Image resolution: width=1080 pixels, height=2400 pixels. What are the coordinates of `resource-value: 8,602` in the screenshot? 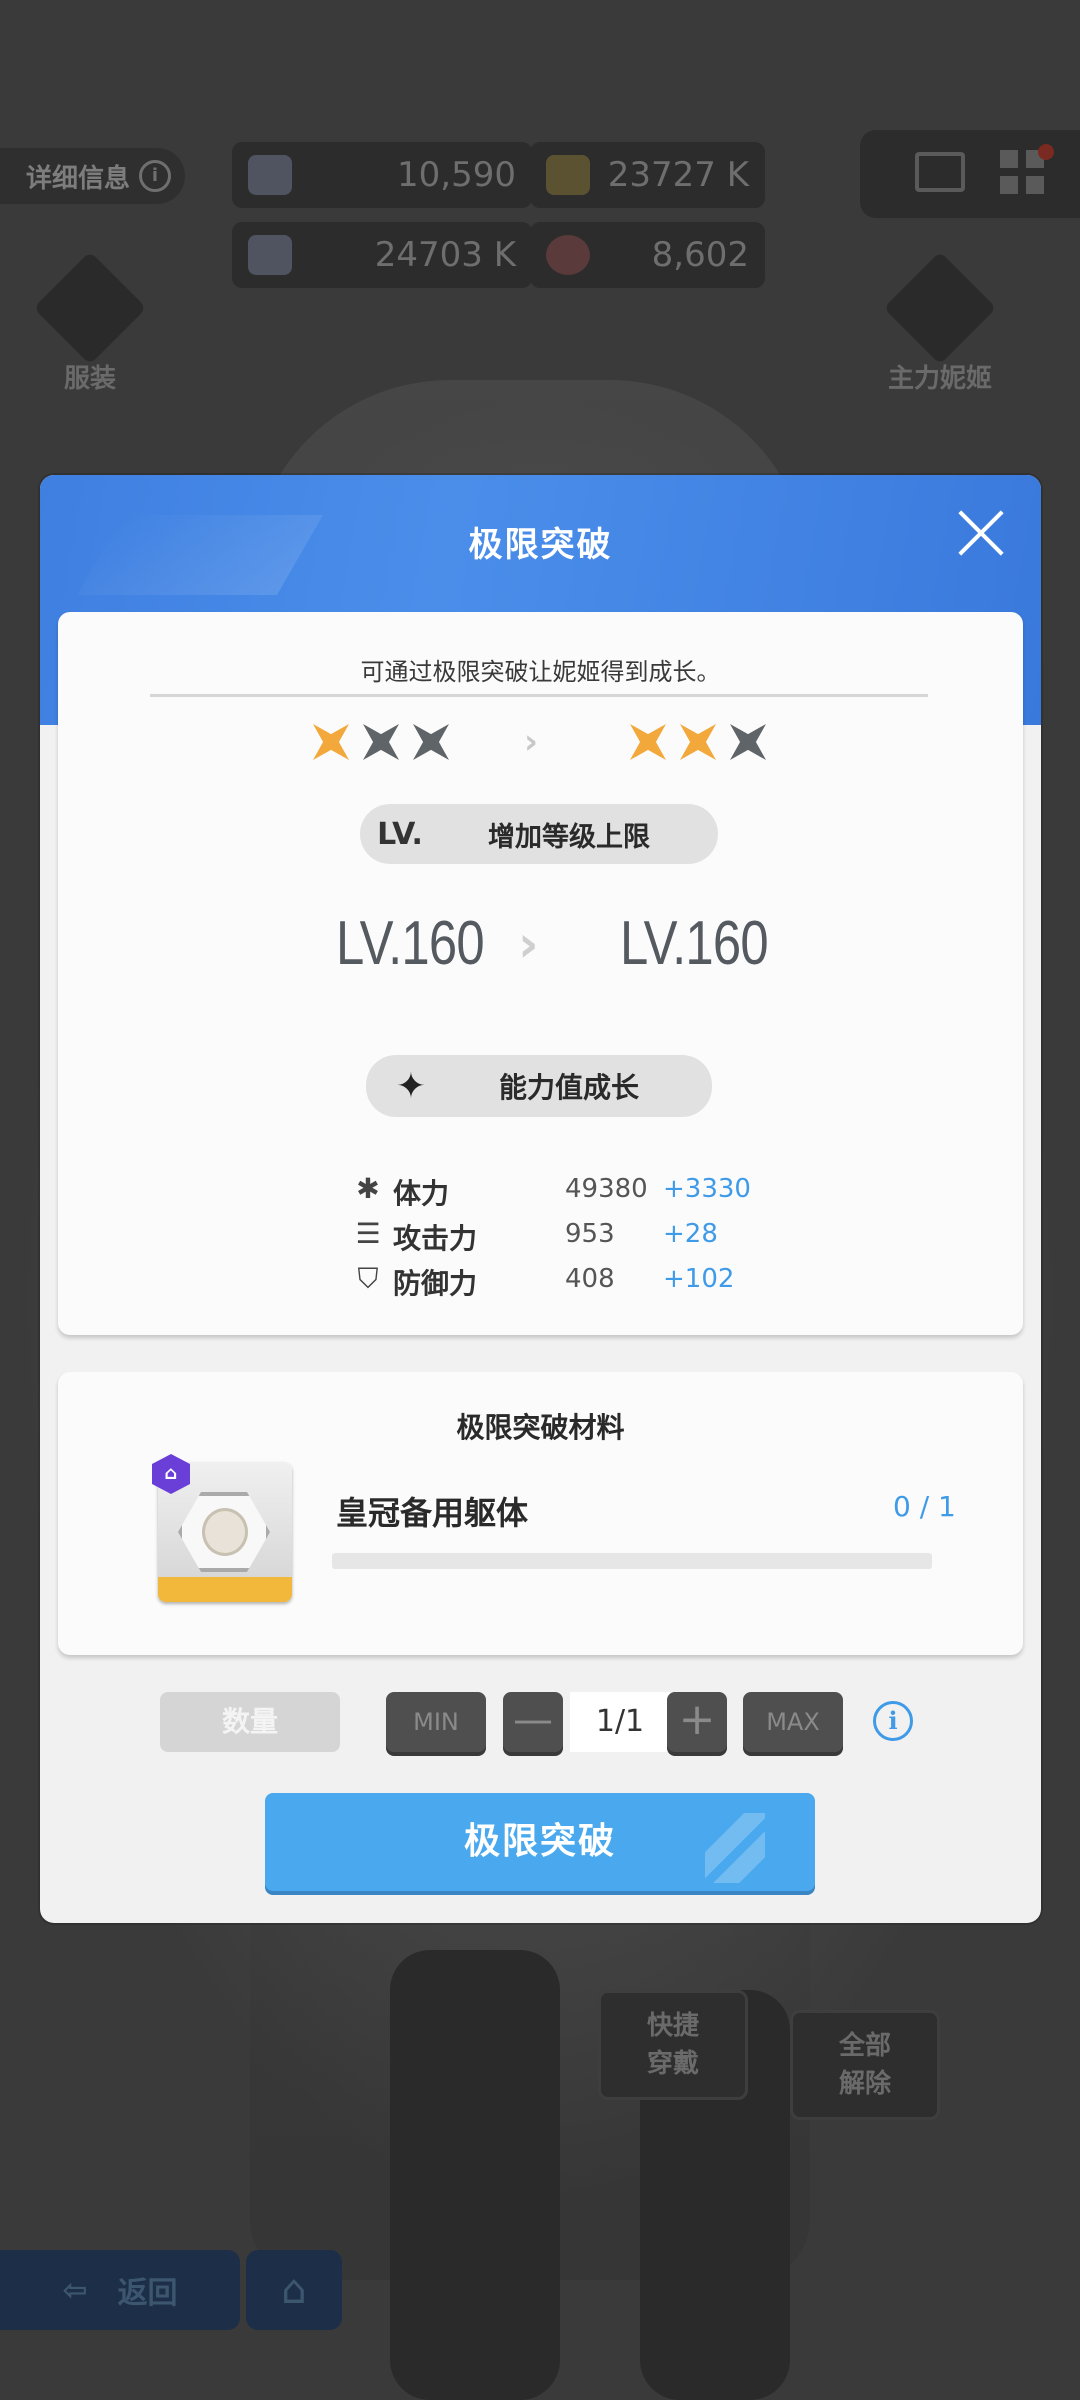 It's located at (700, 255).